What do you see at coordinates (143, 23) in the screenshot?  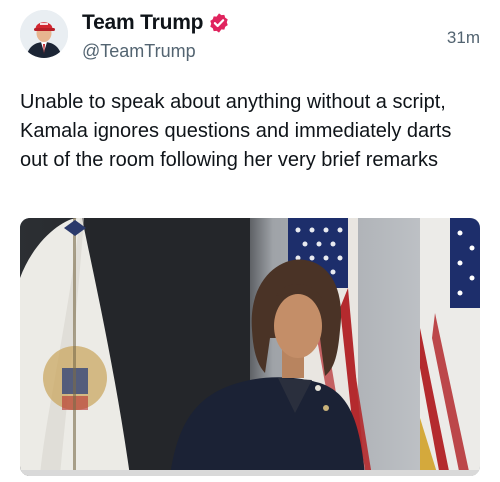 I see `display-name: Team Trump` at bounding box center [143, 23].